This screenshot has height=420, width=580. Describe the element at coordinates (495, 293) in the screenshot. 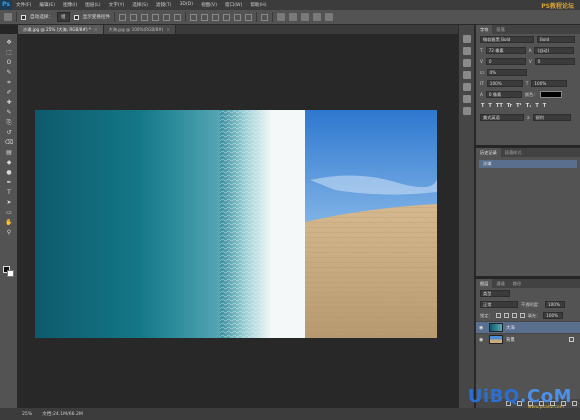

I see `layer-kind-filter: 类型` at that location.